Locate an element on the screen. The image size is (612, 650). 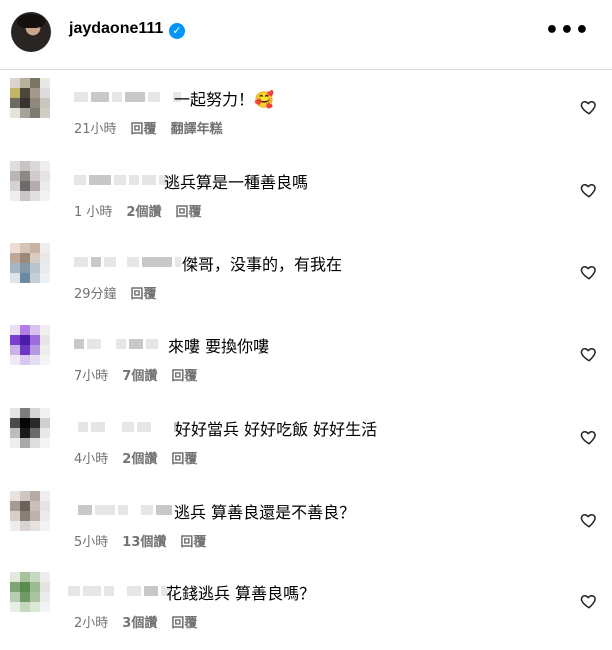
comment-meta: 5小時 13個讚 回覆 is located at coordinates (140, 540).